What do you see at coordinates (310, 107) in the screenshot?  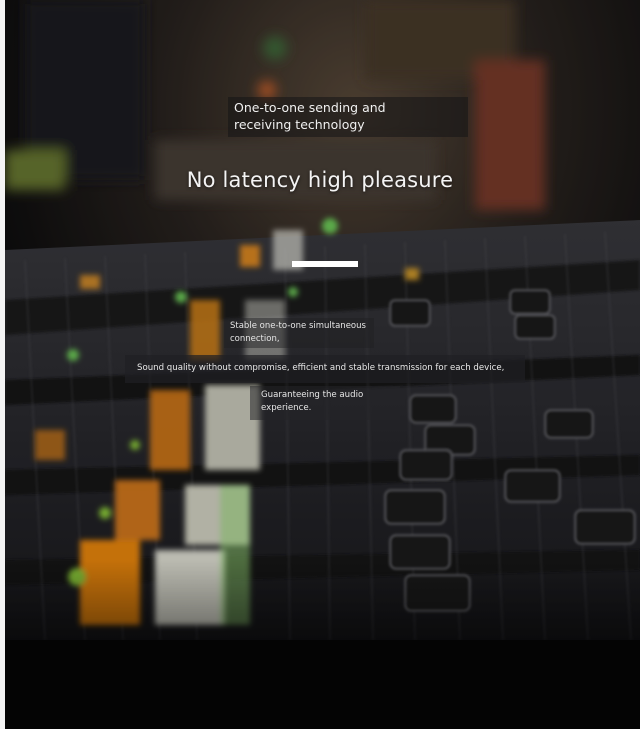 I see `subtitle-line: One-to-one sending and` at bounding box center [310, 107].